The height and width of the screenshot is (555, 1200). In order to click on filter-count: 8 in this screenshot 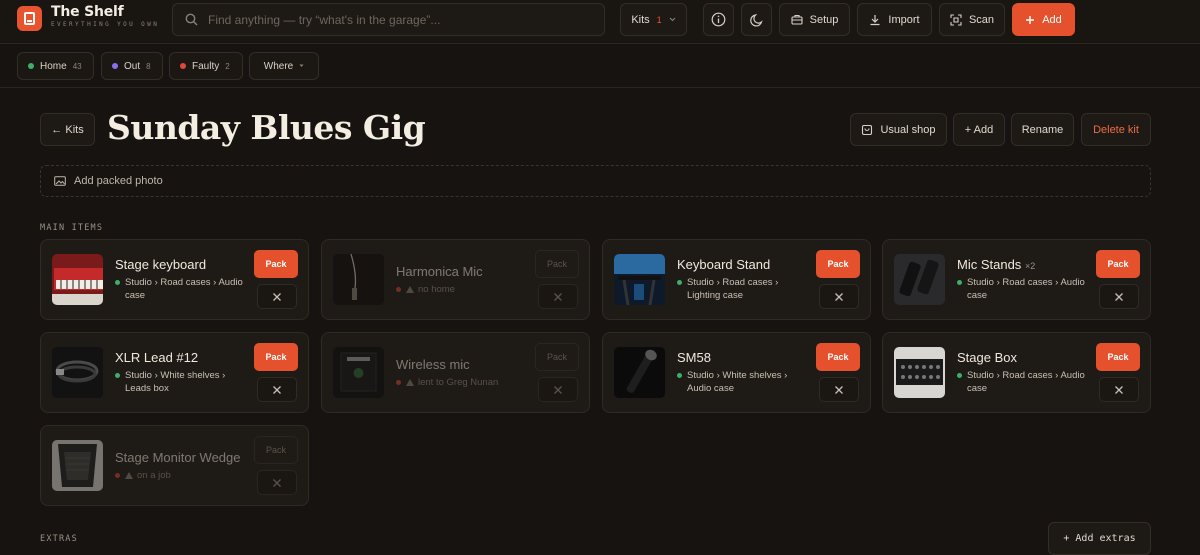, I will do `click(148, 66)`.